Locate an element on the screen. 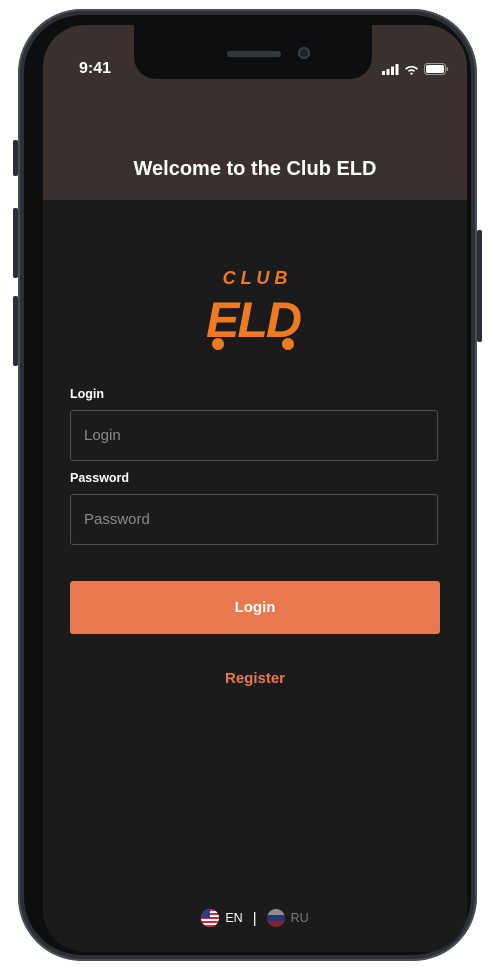 This screenshot has width=493, height=967. speaker-grille is located at coordinates (254, 54).